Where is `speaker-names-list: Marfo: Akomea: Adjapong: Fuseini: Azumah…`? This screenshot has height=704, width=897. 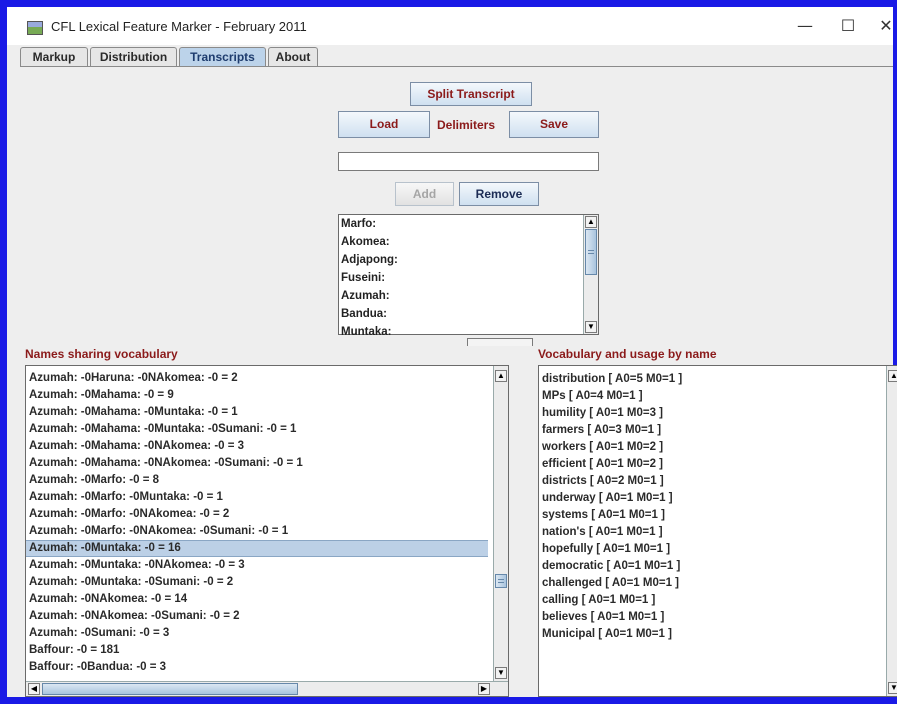
speaker-names-list: Marfo: Akomea: Adjapong: Fuseini: Azumah… is located at coordinates (468, 276).